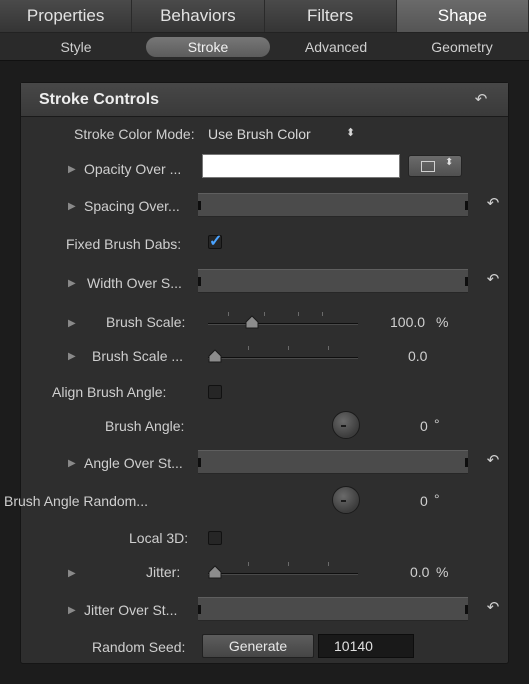 The width and height of the screenshot is (529, 684). What do you see at coordinates (76, 47) in the screenshot?
I see `subtab-style: Style` at bounding box center [76, 47].